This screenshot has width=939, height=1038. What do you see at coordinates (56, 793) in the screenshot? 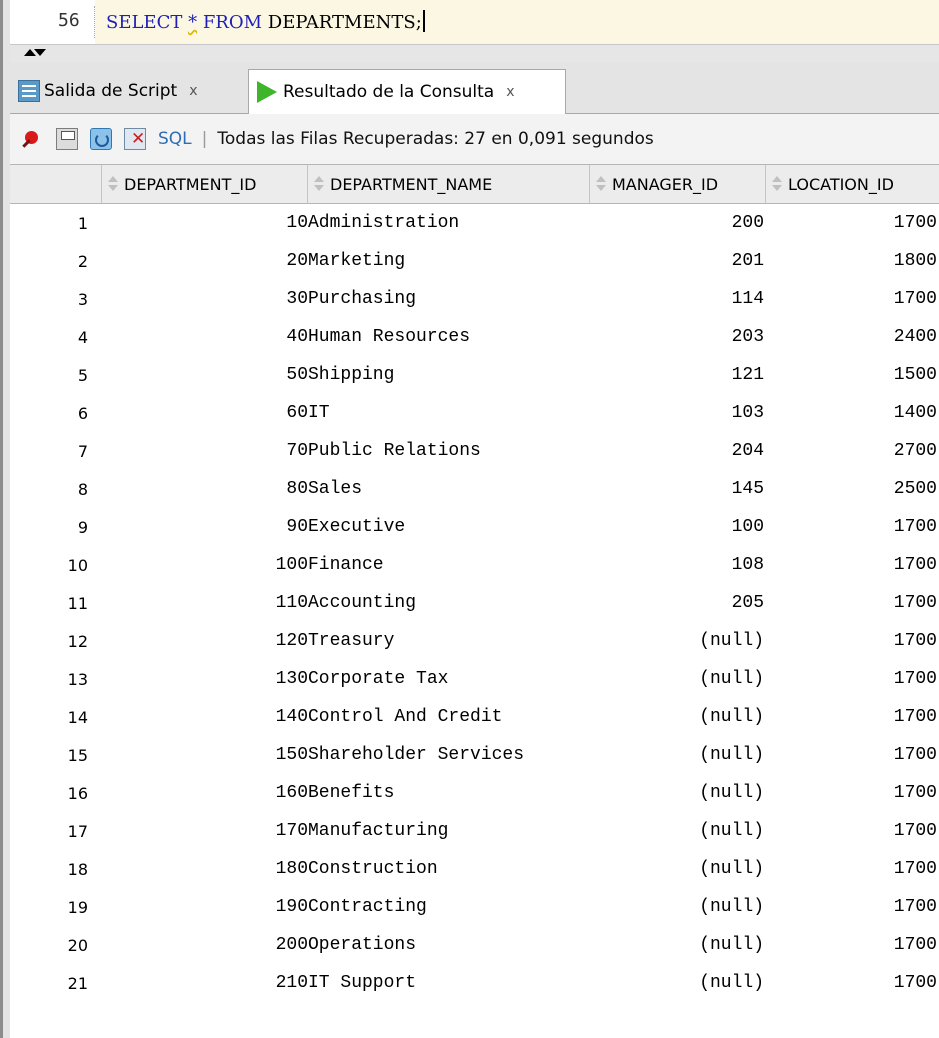
I see `row-number-cell: 16` at bounding box center [56, 793].